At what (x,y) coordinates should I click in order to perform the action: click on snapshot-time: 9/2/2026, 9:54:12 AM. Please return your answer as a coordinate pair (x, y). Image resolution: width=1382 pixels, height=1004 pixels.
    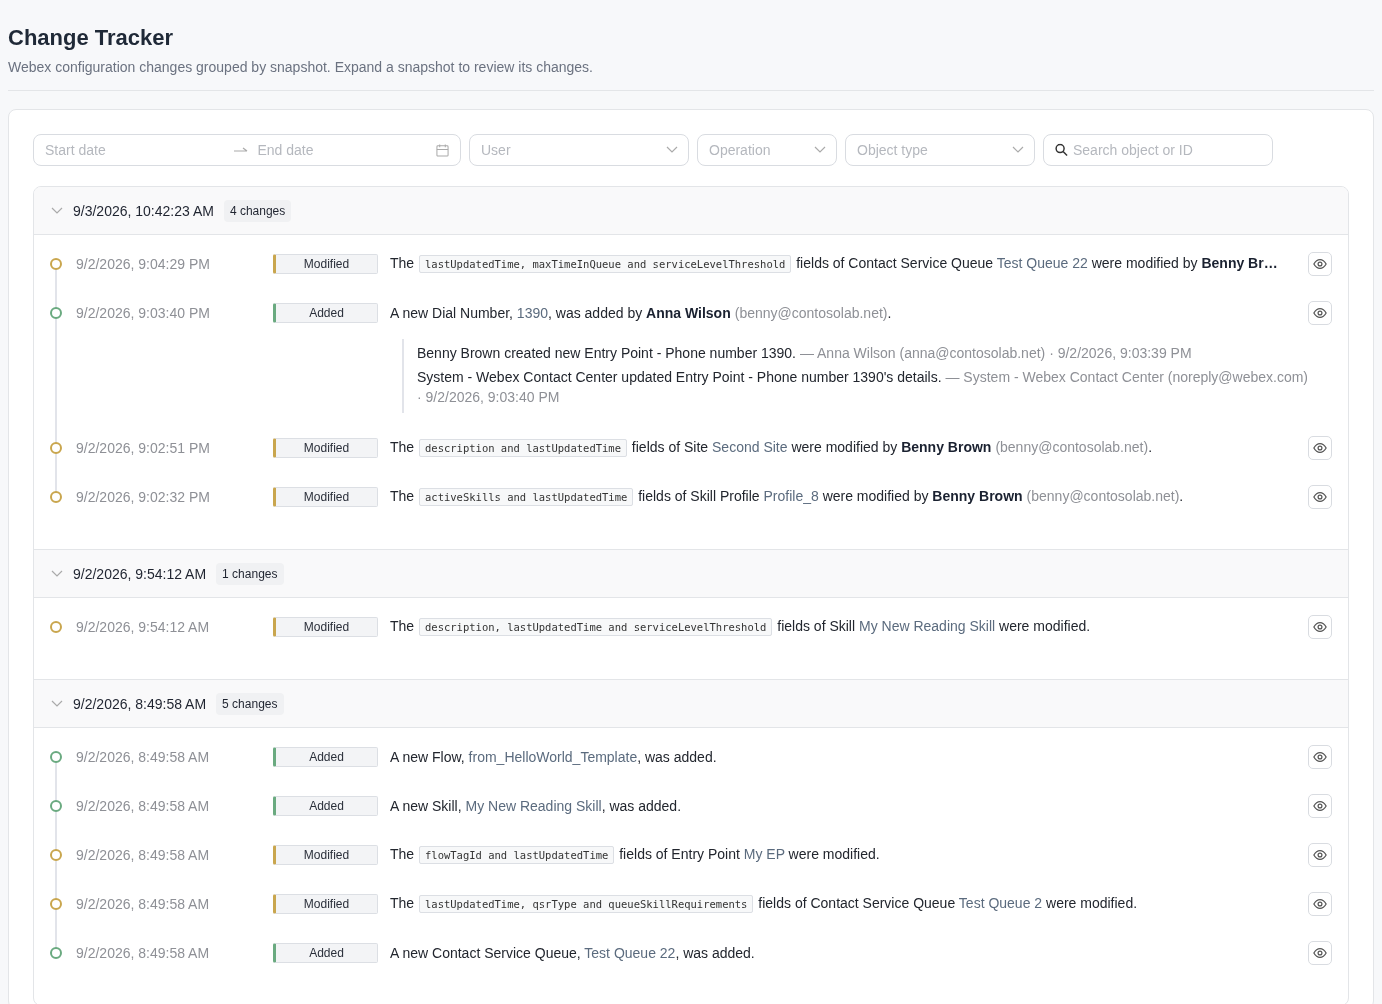
    Looking at the image, I should click on (140, 573).